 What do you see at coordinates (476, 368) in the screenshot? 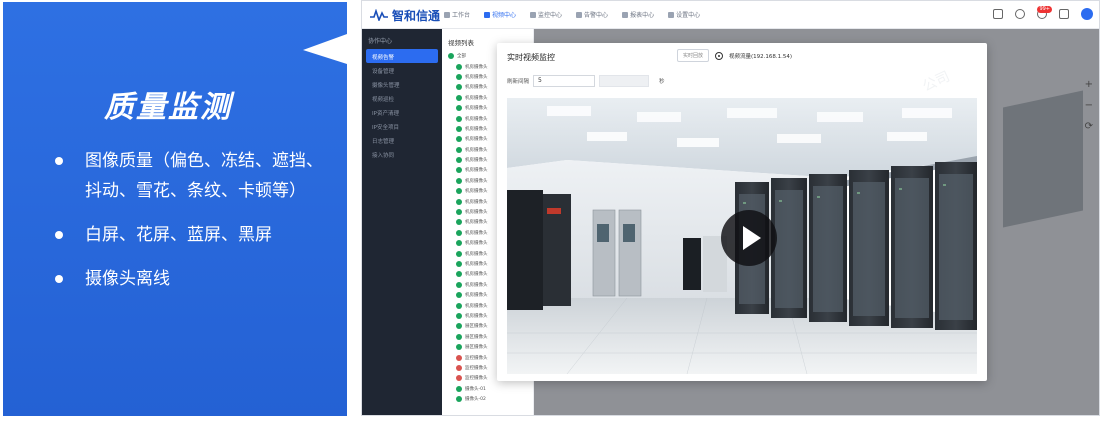
I see `tree-row-label: 监控摄像头` at bounding box center [476, 368].